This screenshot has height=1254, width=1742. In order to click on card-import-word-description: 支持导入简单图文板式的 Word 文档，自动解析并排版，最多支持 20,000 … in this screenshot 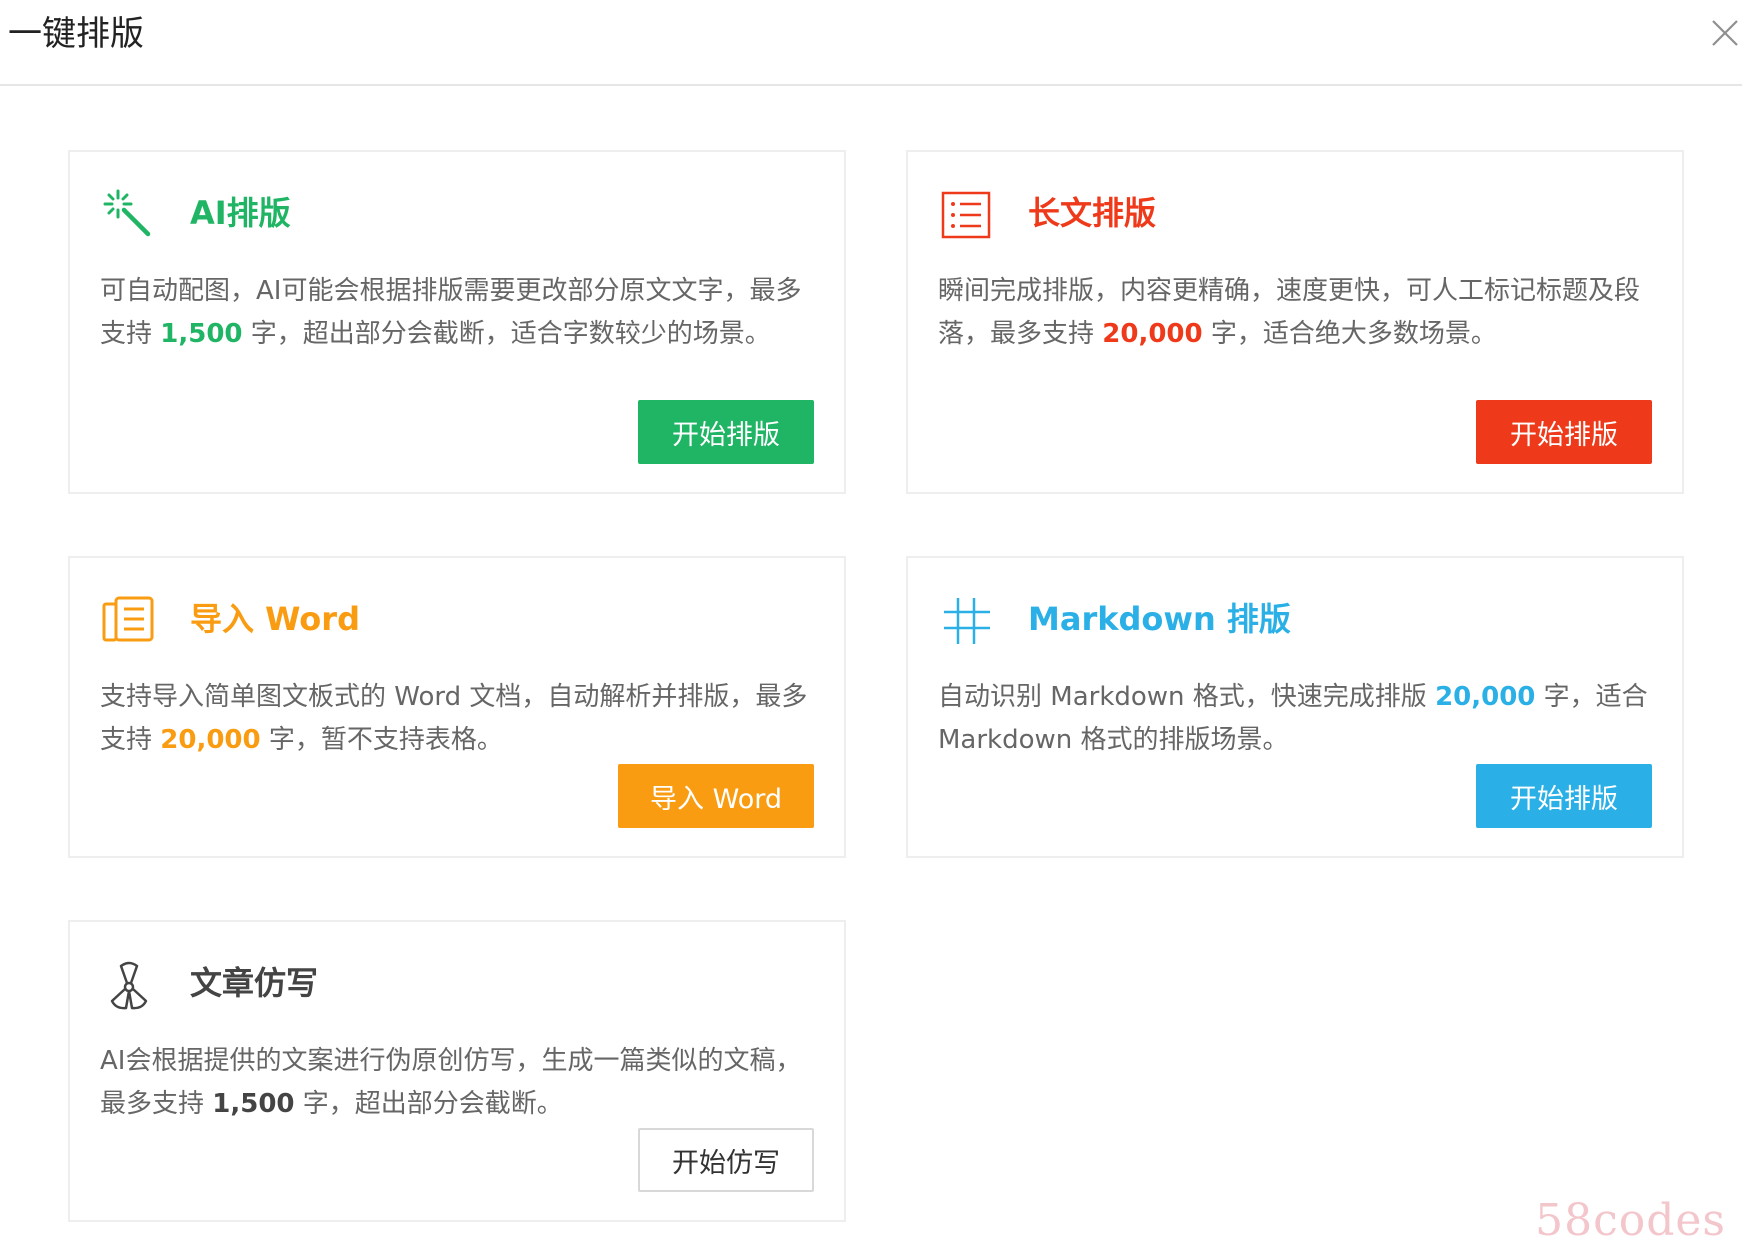, I will do `click(455, 719)`.